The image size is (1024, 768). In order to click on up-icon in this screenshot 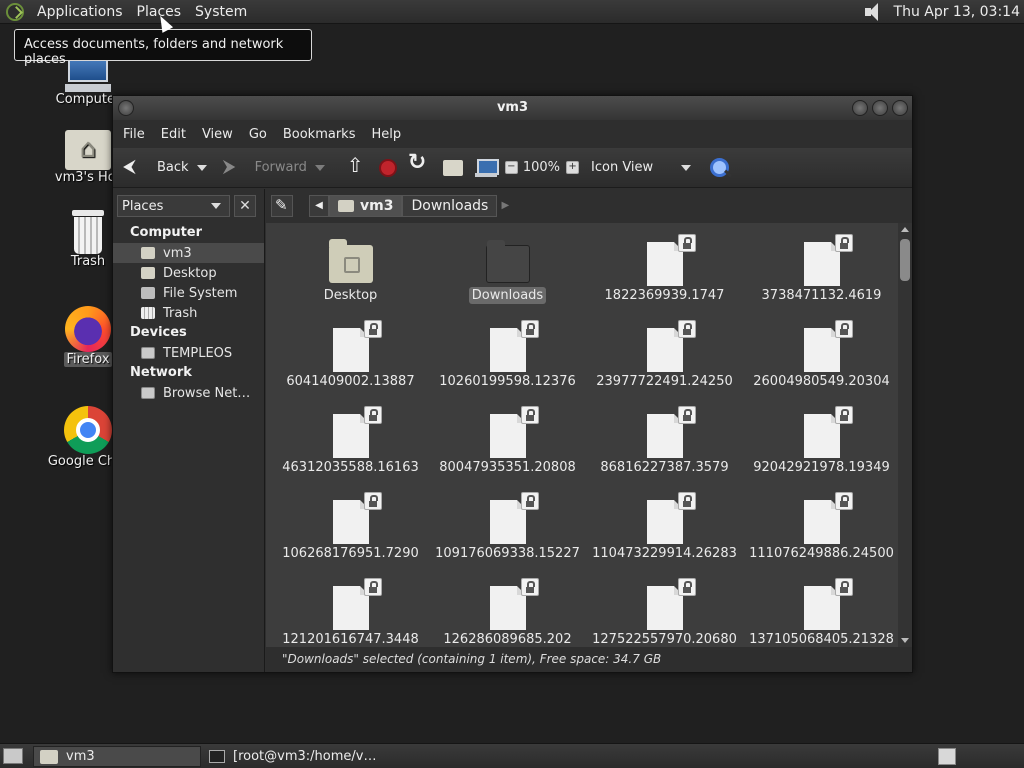, I will do `click(357, 165)`.